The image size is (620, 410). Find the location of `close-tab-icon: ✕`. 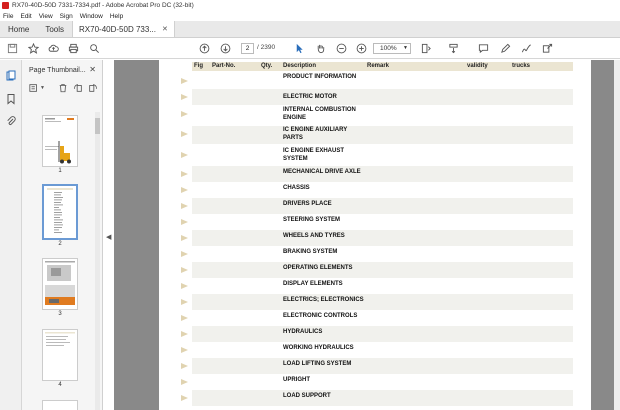

close-tab-icon: ✕ is located at coordinates (165, 29).